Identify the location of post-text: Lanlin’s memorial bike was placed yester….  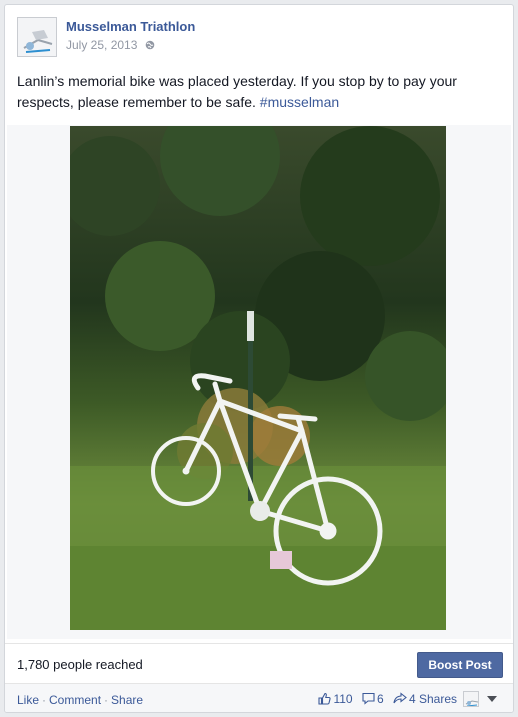
(260, 92).